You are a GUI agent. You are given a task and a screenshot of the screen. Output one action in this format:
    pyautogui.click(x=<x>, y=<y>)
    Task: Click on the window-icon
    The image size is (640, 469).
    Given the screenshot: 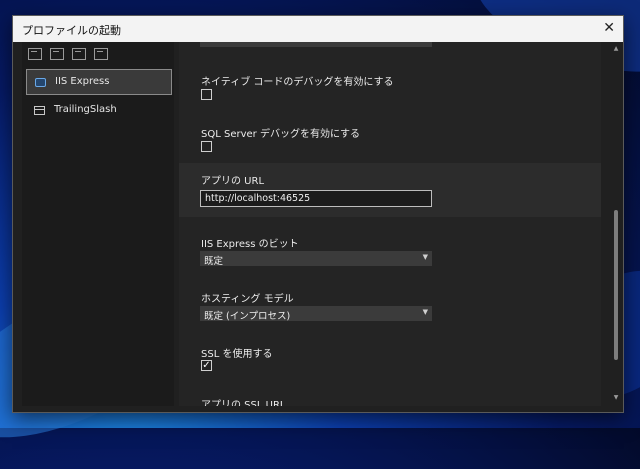 What is the action you would take?
    pyautogui.click(x=39, y=110)
    